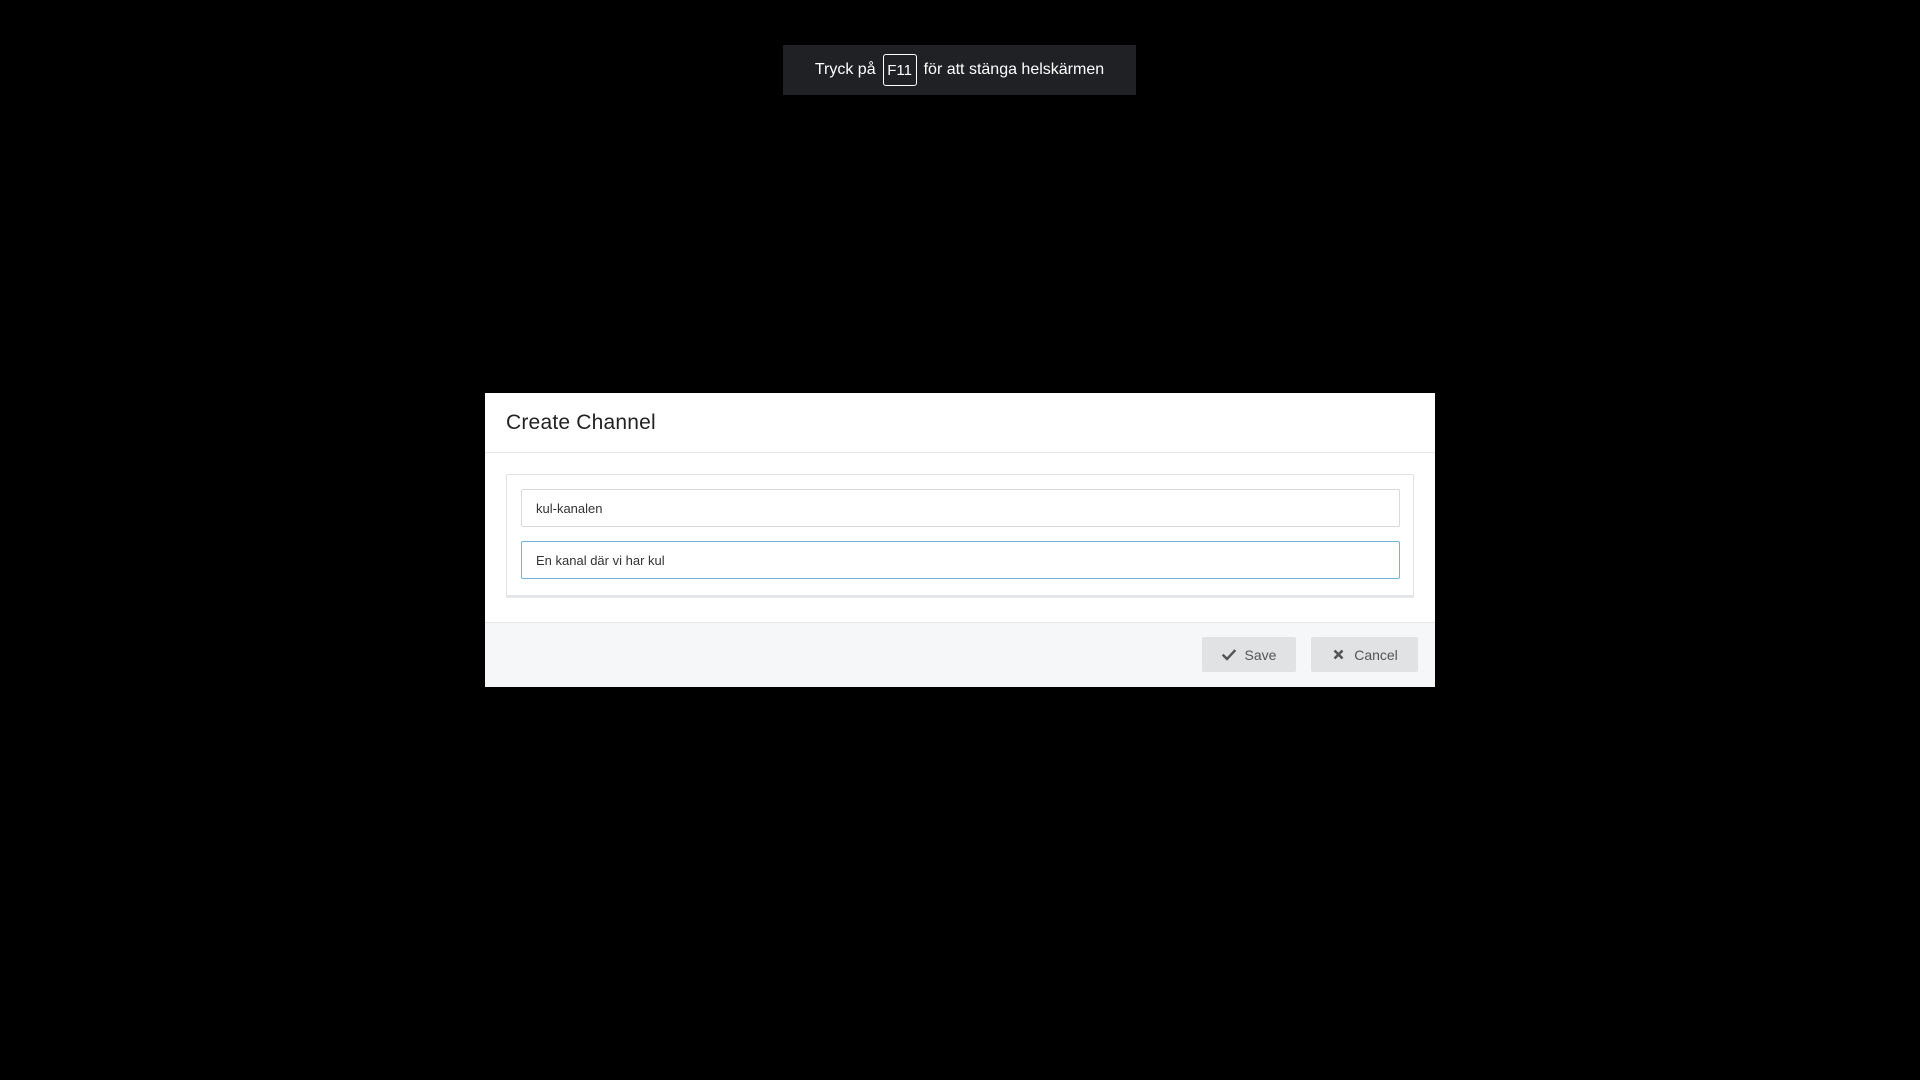 Image resolution: width=1920 pixels, height=1080 pixels. What do you see at coordinates (1260, 654) in the screenshot?
I see `save-button-label: Save` at bounding box center [1260, 654].